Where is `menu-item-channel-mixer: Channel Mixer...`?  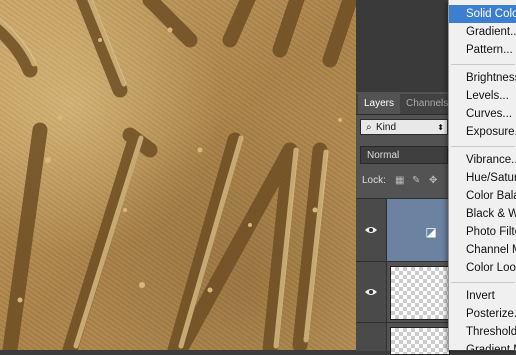 menu-item-channel-mixer: Channel Mixer... is located at coordinates (482, 250).